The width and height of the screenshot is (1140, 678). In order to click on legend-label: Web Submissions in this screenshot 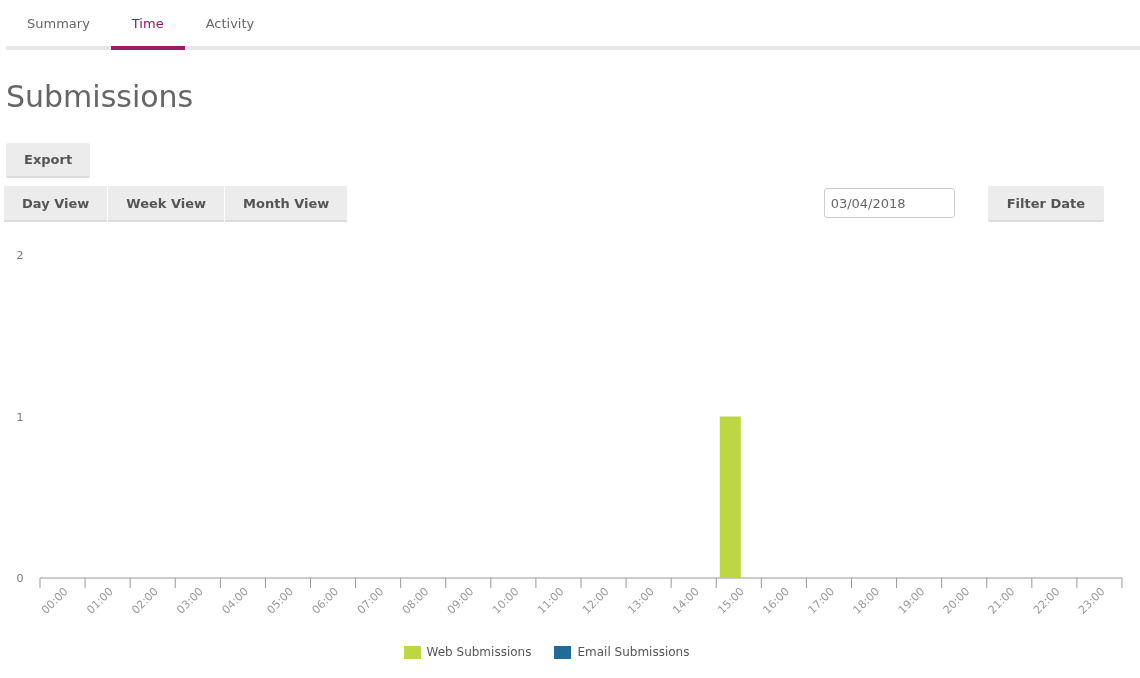, I will do `click(479, 652)`.